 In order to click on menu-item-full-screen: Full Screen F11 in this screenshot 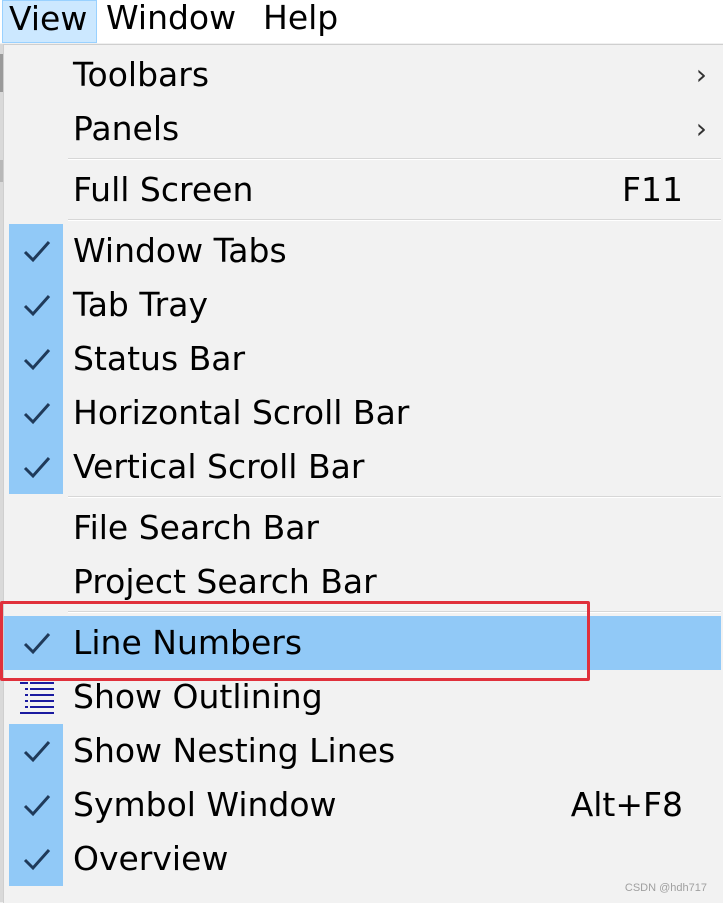, I will do `click(362, 190)`.